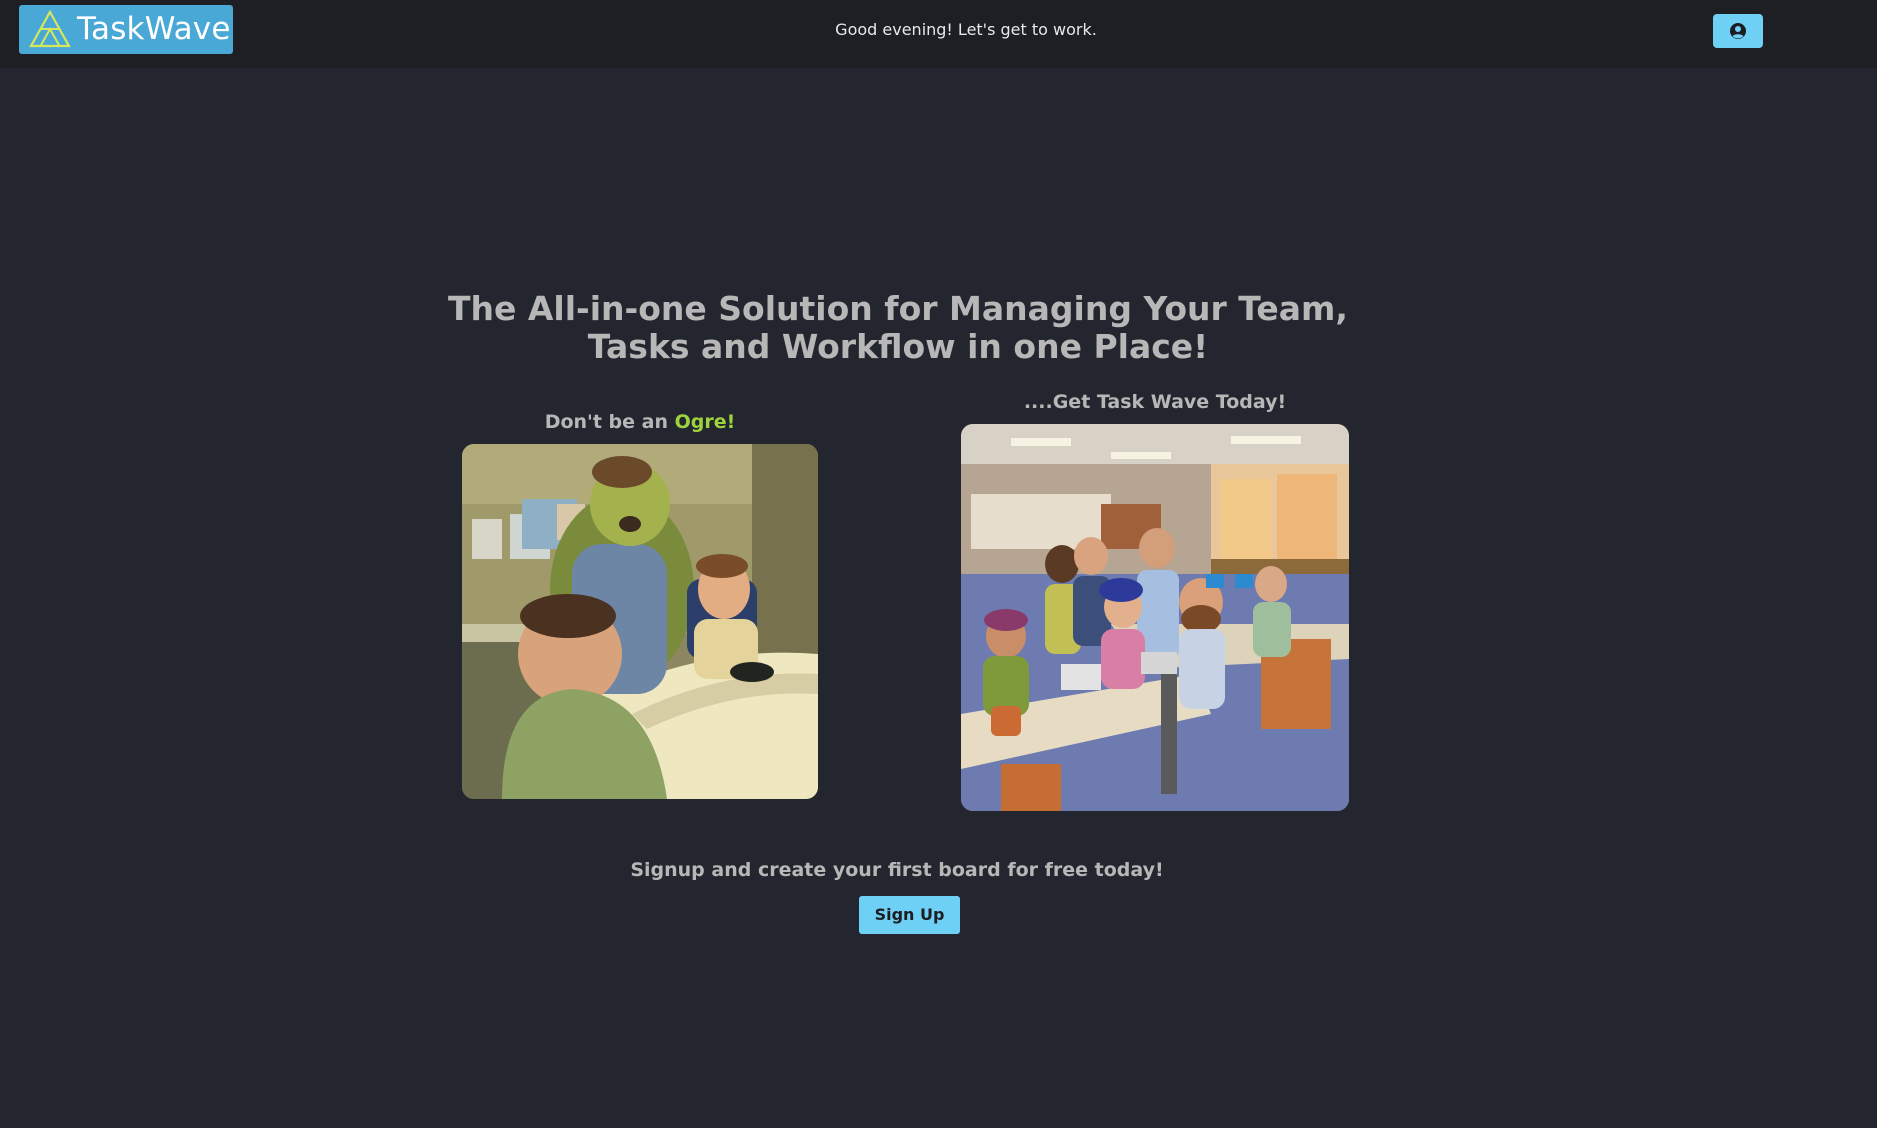 The image size is (1877, 1128). Describe the element at coordinates (966, 29) in the screenshot. I see `greeting-message: Good evening! Let's get to work.` at that location.